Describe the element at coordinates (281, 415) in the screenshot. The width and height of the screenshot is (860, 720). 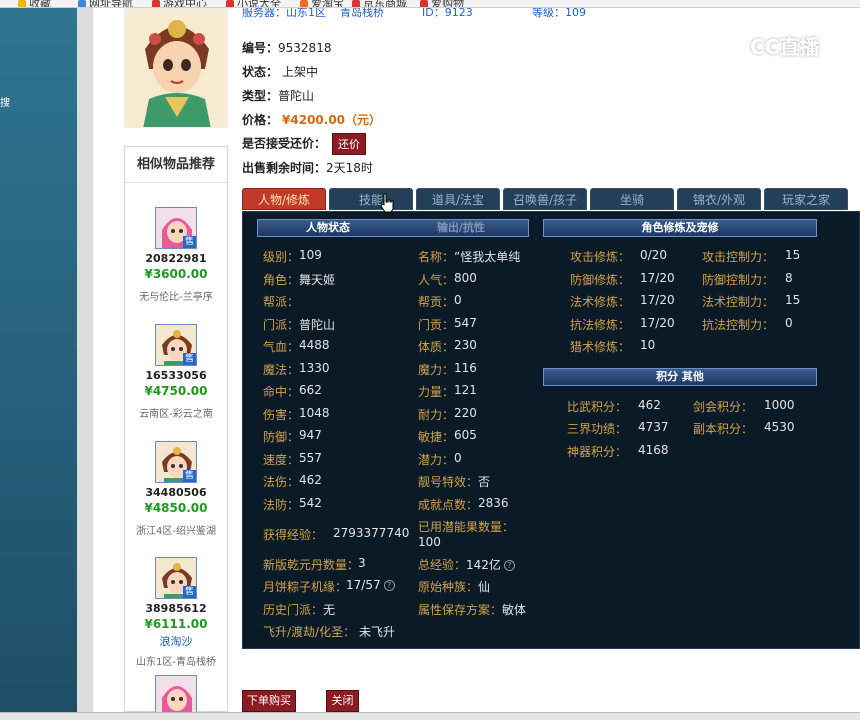
I see `stat-label: 伤害：` at that location.